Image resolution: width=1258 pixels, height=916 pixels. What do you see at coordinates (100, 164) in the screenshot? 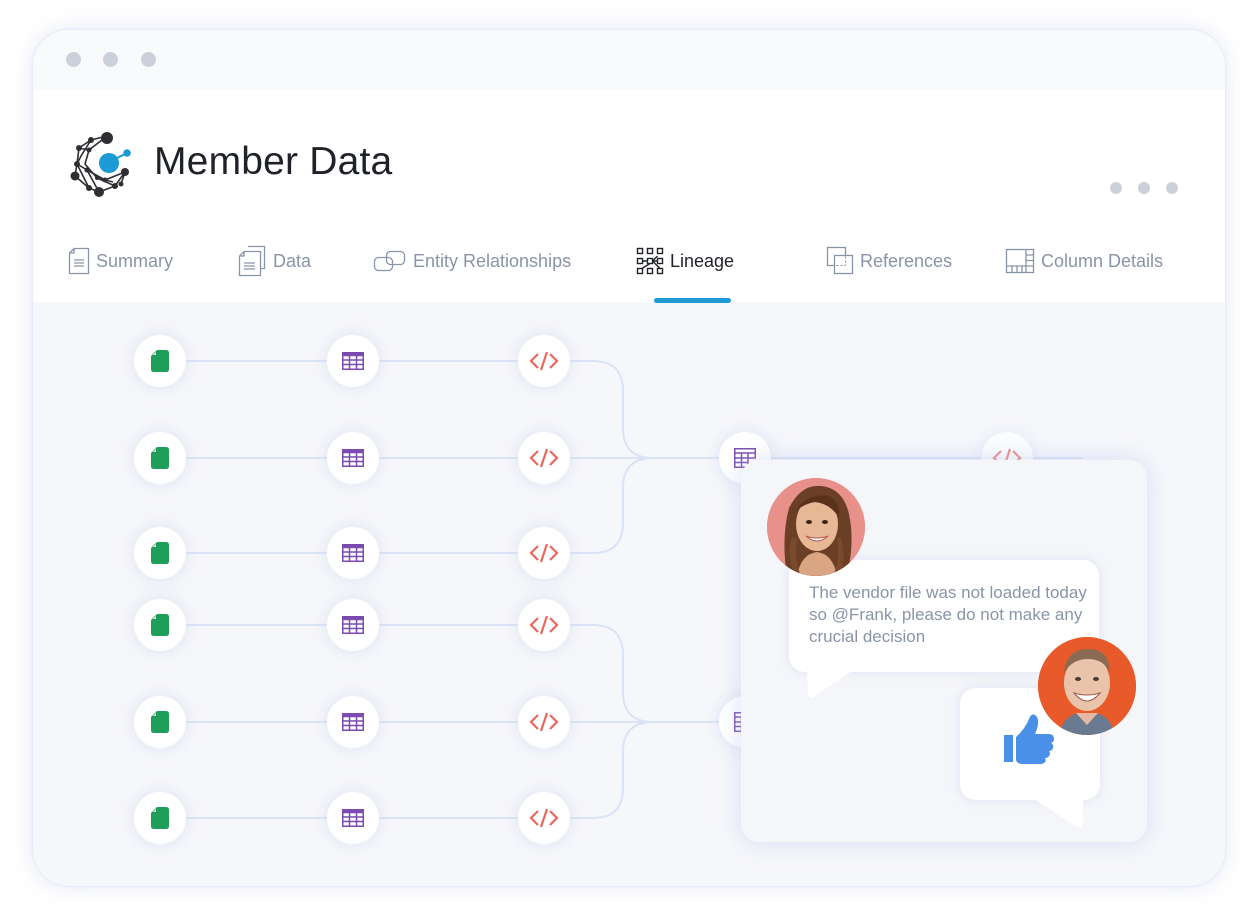
I see `network-logo-icon` at bounding box center [100, 164].